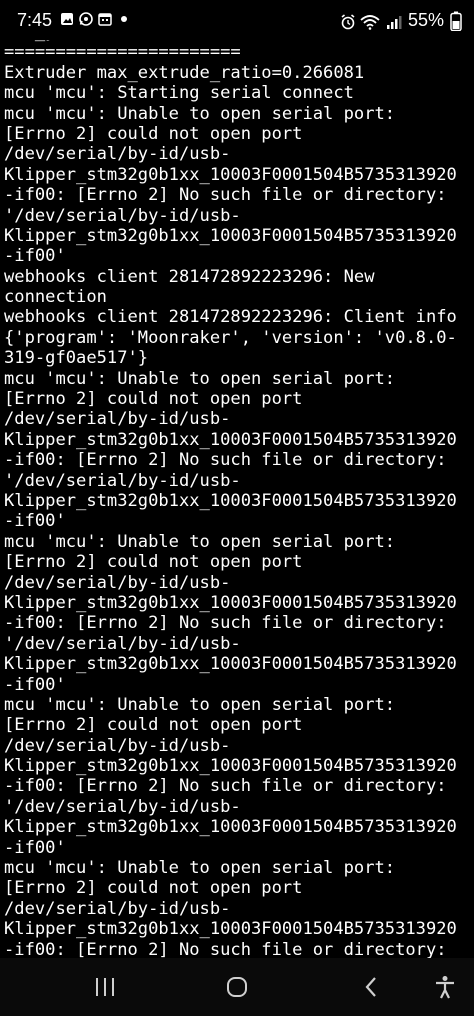 The height and width of the screenshot is (1016, 474). Describe the element at coordinates (67, 19) in the screenshot. I see `gallery-icon` at that location.